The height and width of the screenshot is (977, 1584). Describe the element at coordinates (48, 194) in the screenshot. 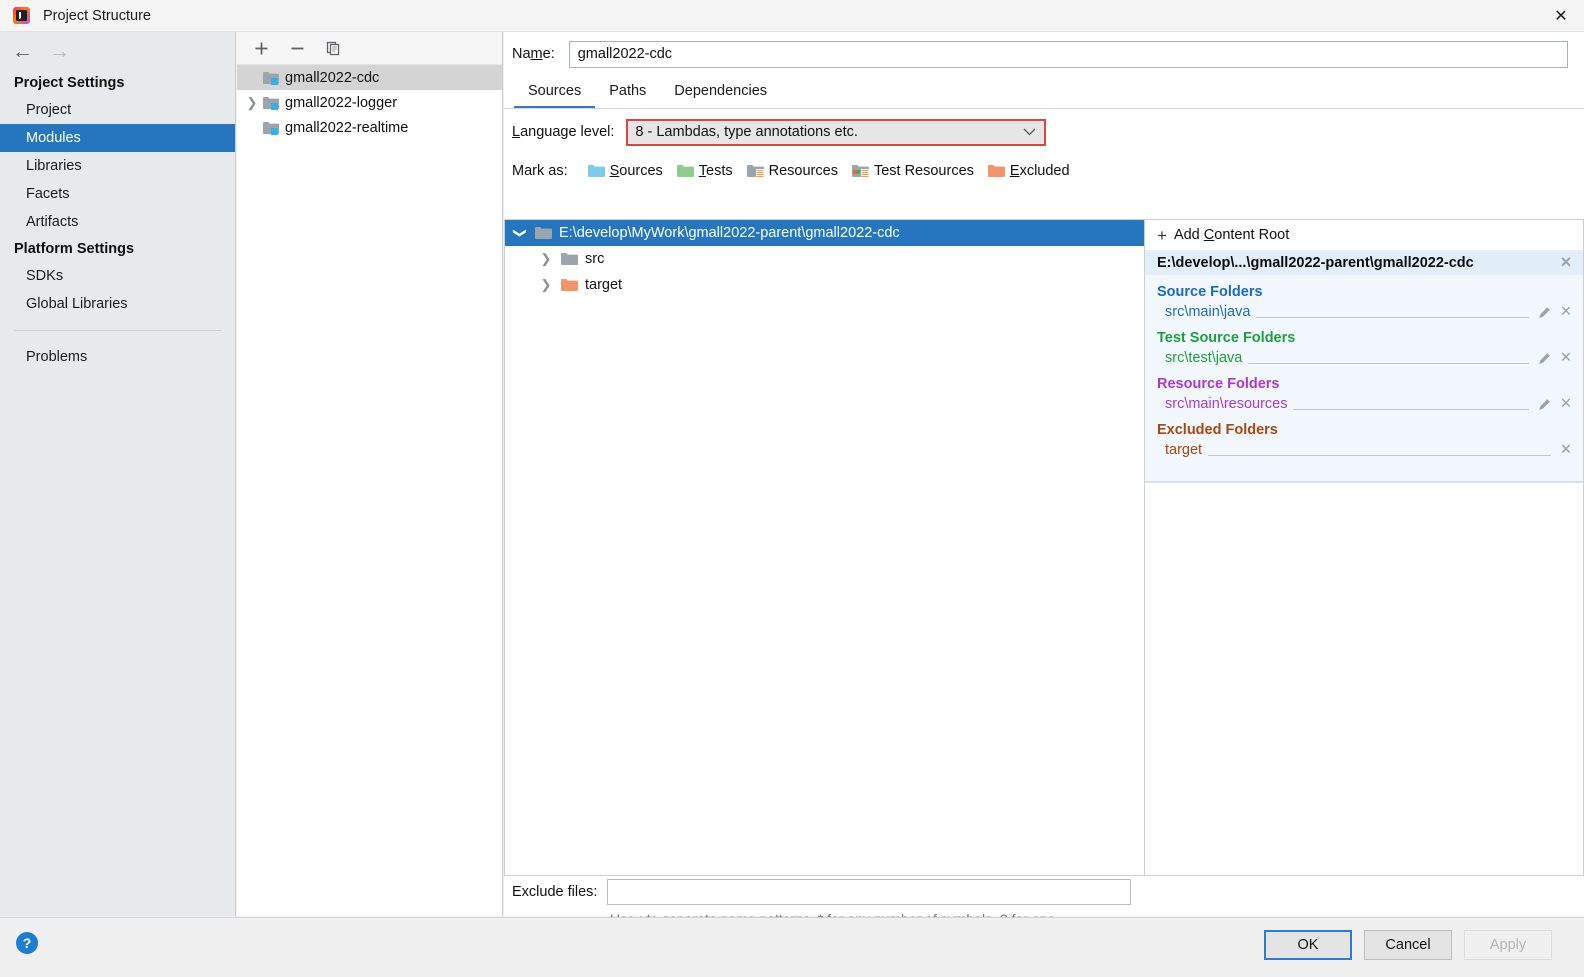

I see `sidebar-item-label: Facets` at that location.